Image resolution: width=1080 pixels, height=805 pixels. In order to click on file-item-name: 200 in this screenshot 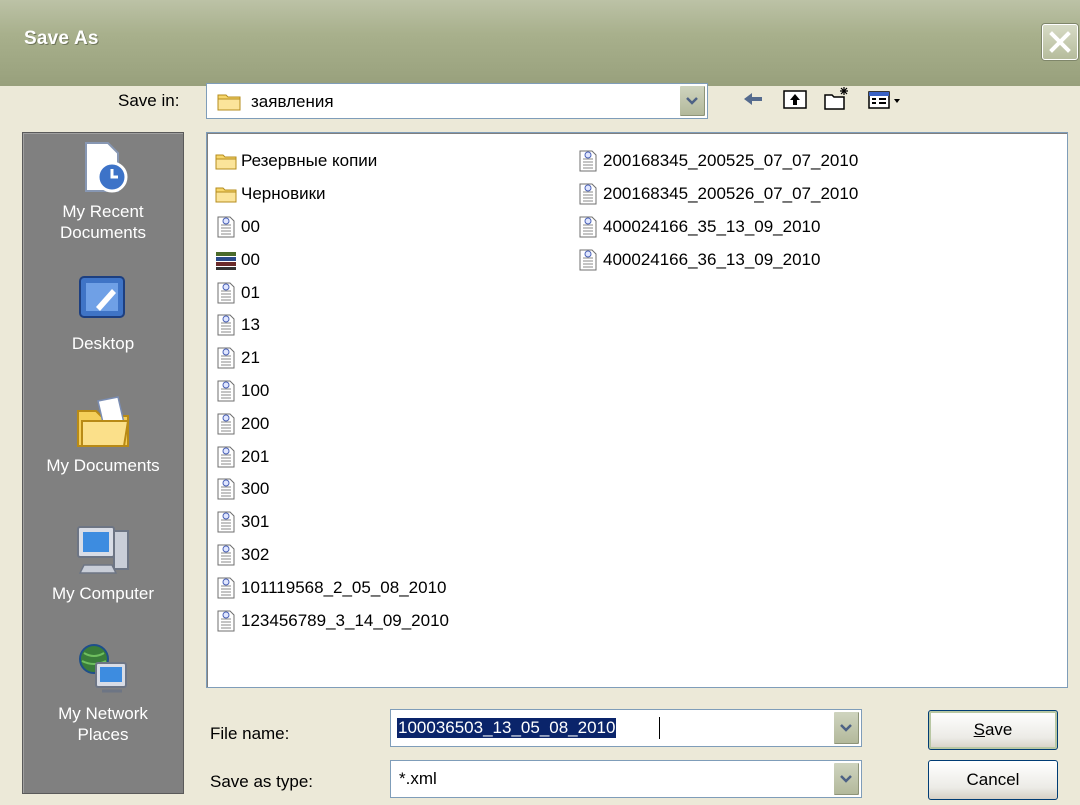, I will do `click(255, 423)`.